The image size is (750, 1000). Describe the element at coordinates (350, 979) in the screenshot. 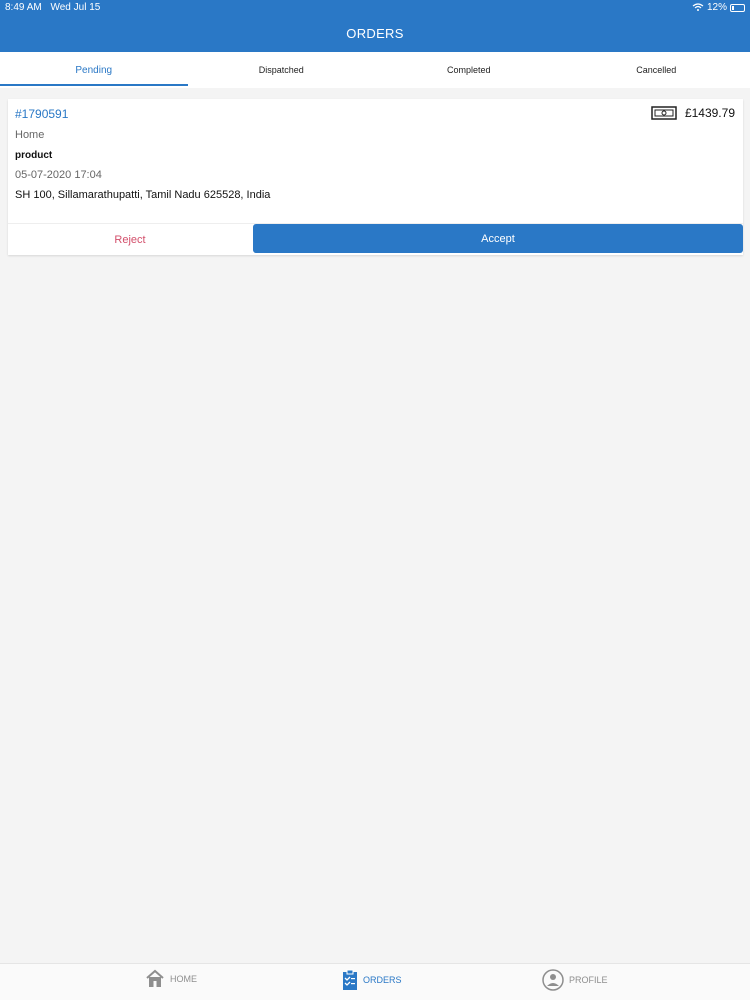

I see `orders-icon` at that location.